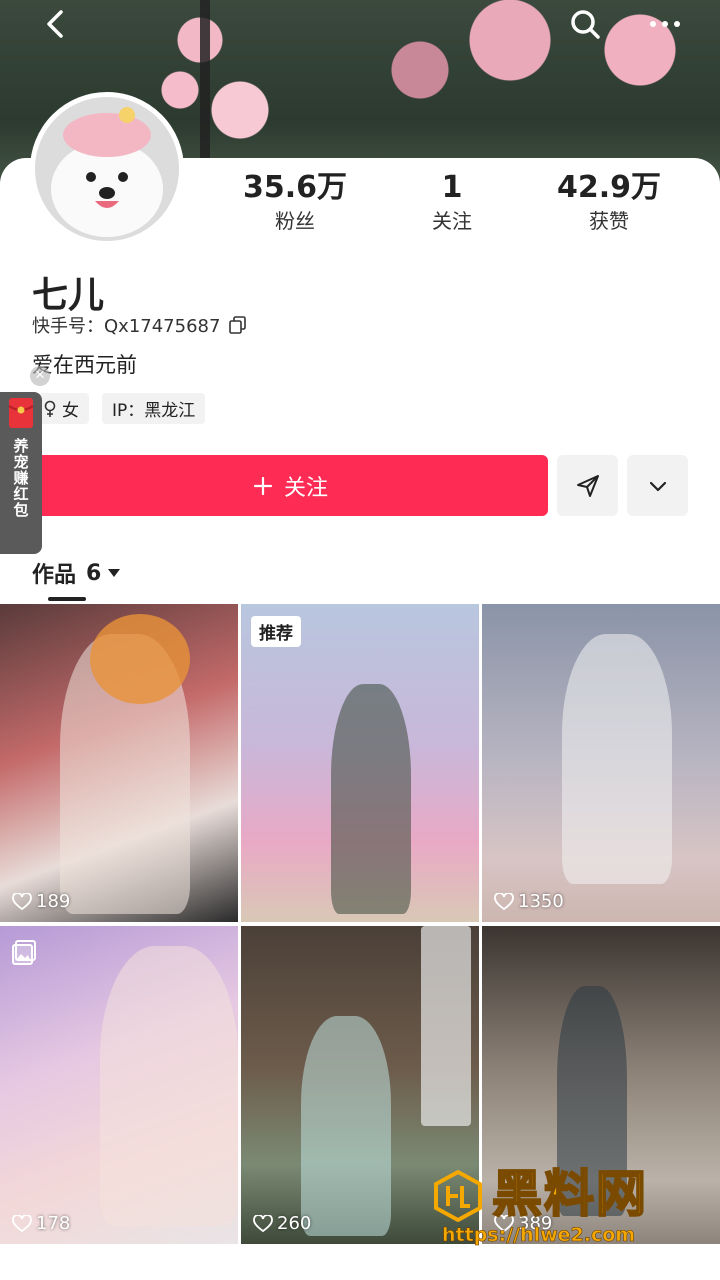  I want to click on banner-decoration, so click(205, 85).